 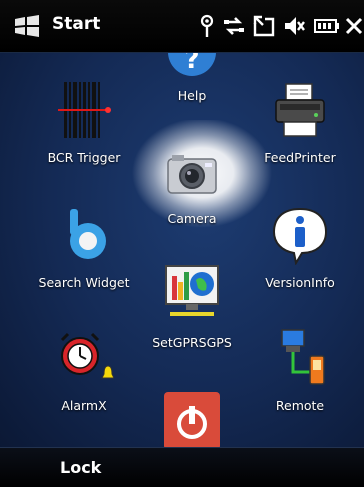 I want to click on lock-softkey: Lock, so click(x=80, y=467).